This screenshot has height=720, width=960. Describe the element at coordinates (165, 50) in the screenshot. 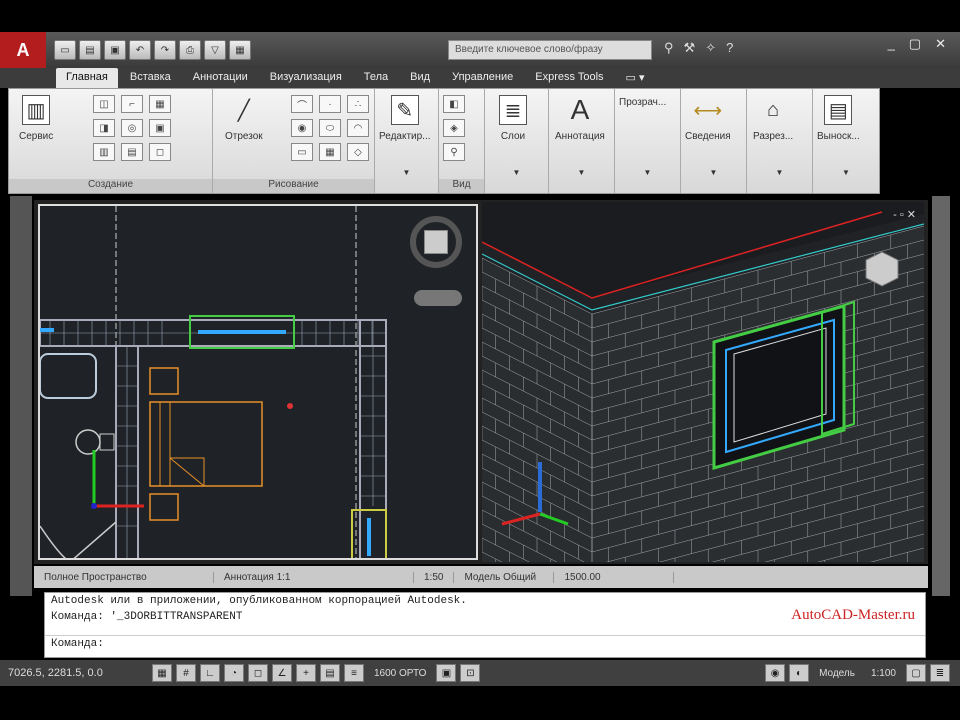

I see `redo-icon: ↷` at that location.